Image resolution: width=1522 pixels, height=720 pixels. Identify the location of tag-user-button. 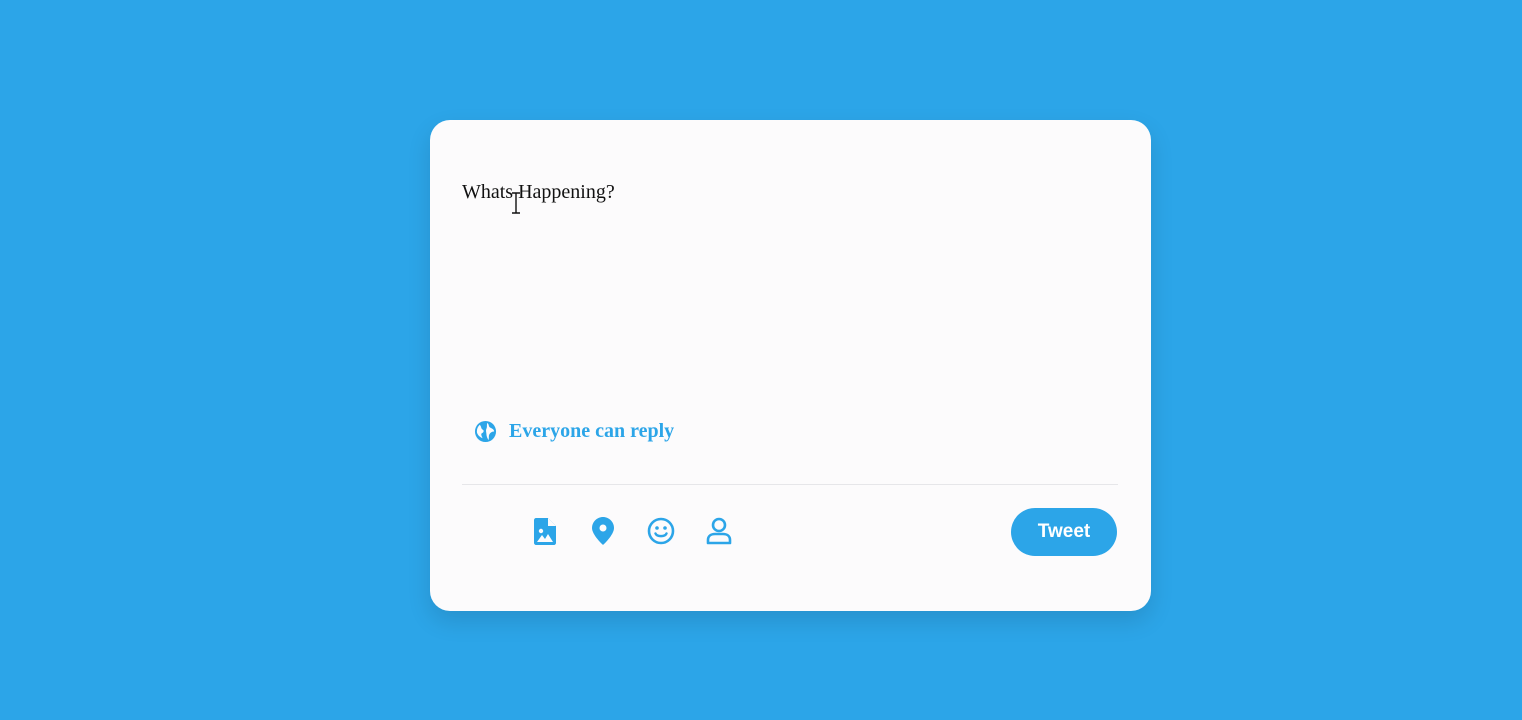
(719, 531).